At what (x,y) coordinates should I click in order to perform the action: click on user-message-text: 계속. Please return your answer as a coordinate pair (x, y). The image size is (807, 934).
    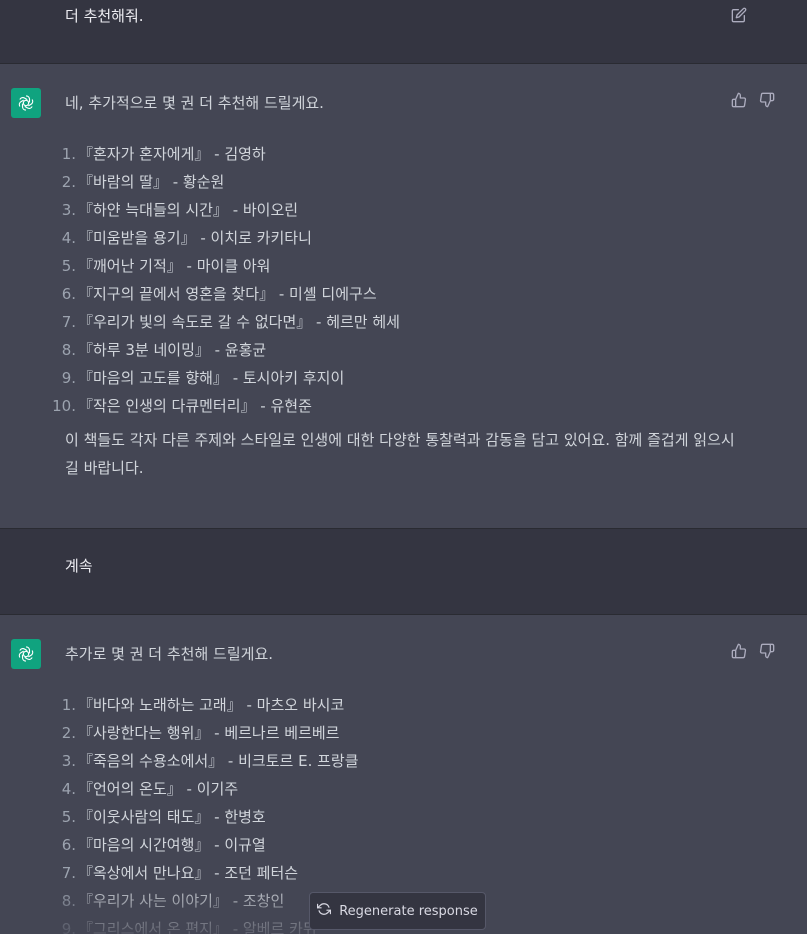
    Looking at the image, I should click on (79, 566).